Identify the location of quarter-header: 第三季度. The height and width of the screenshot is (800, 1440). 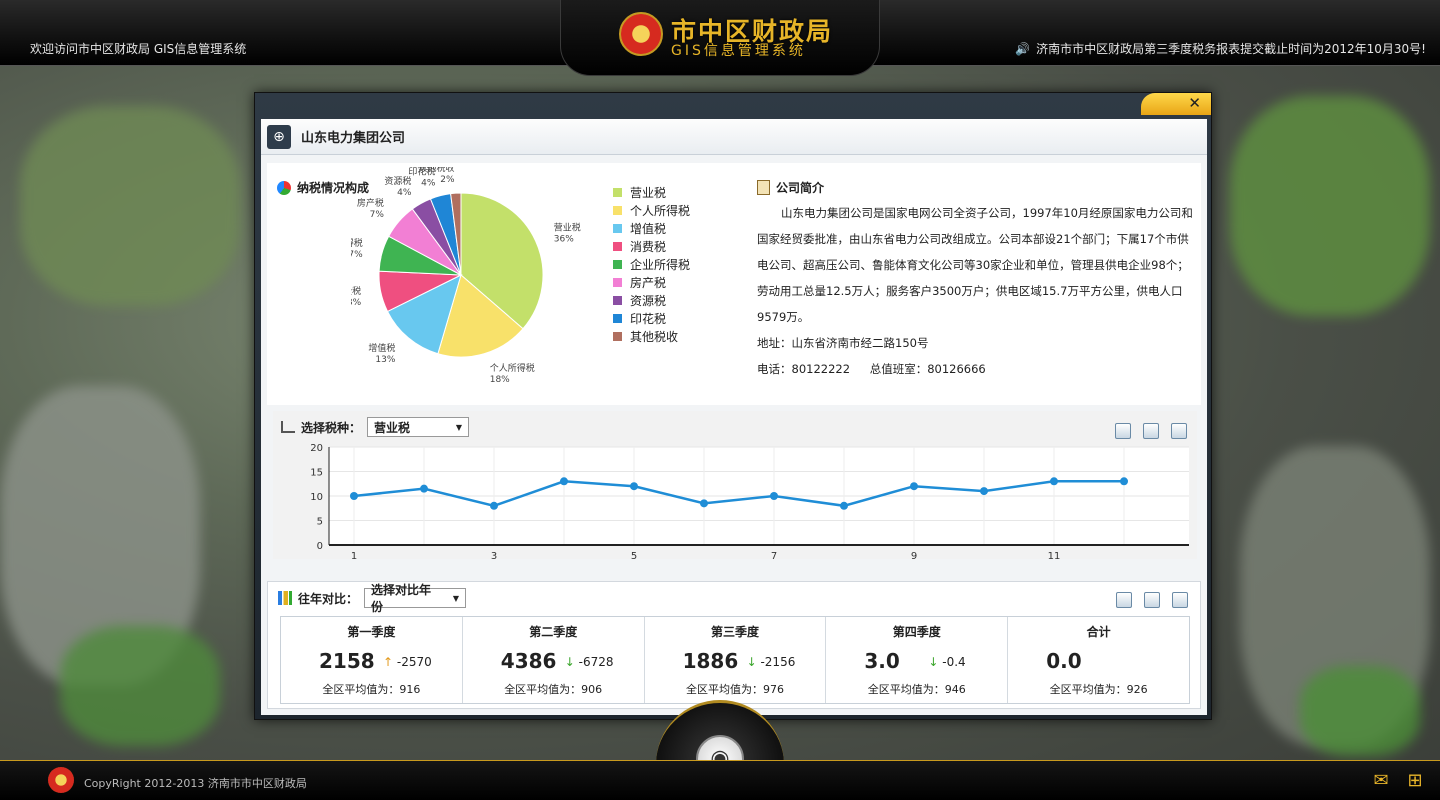
(734, 632).